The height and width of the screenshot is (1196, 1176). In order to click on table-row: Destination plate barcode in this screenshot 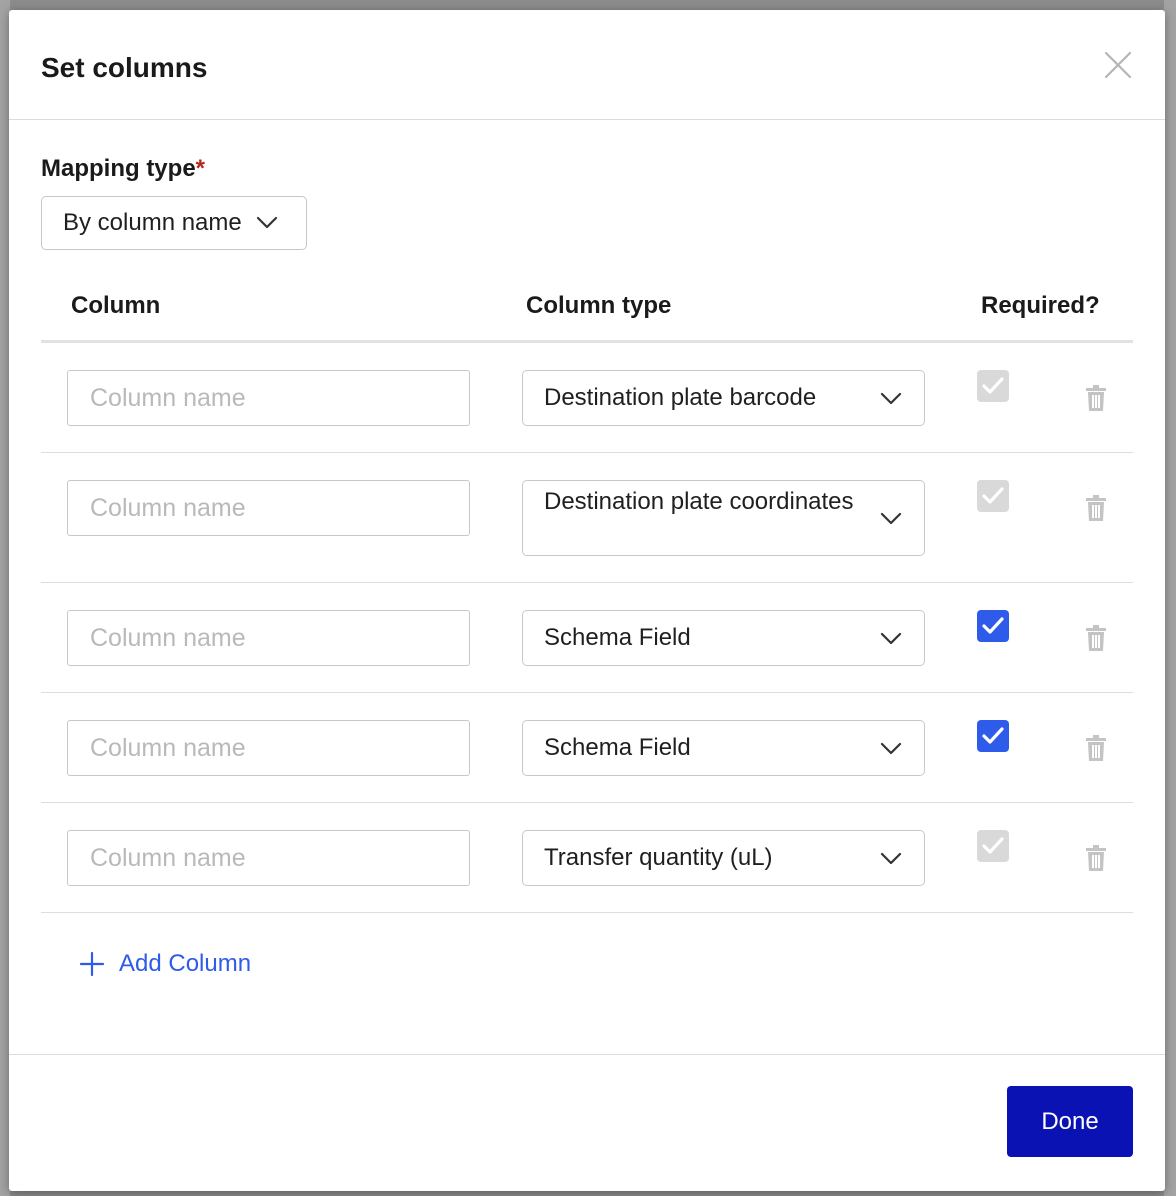, I will do `click(587, 398)`.